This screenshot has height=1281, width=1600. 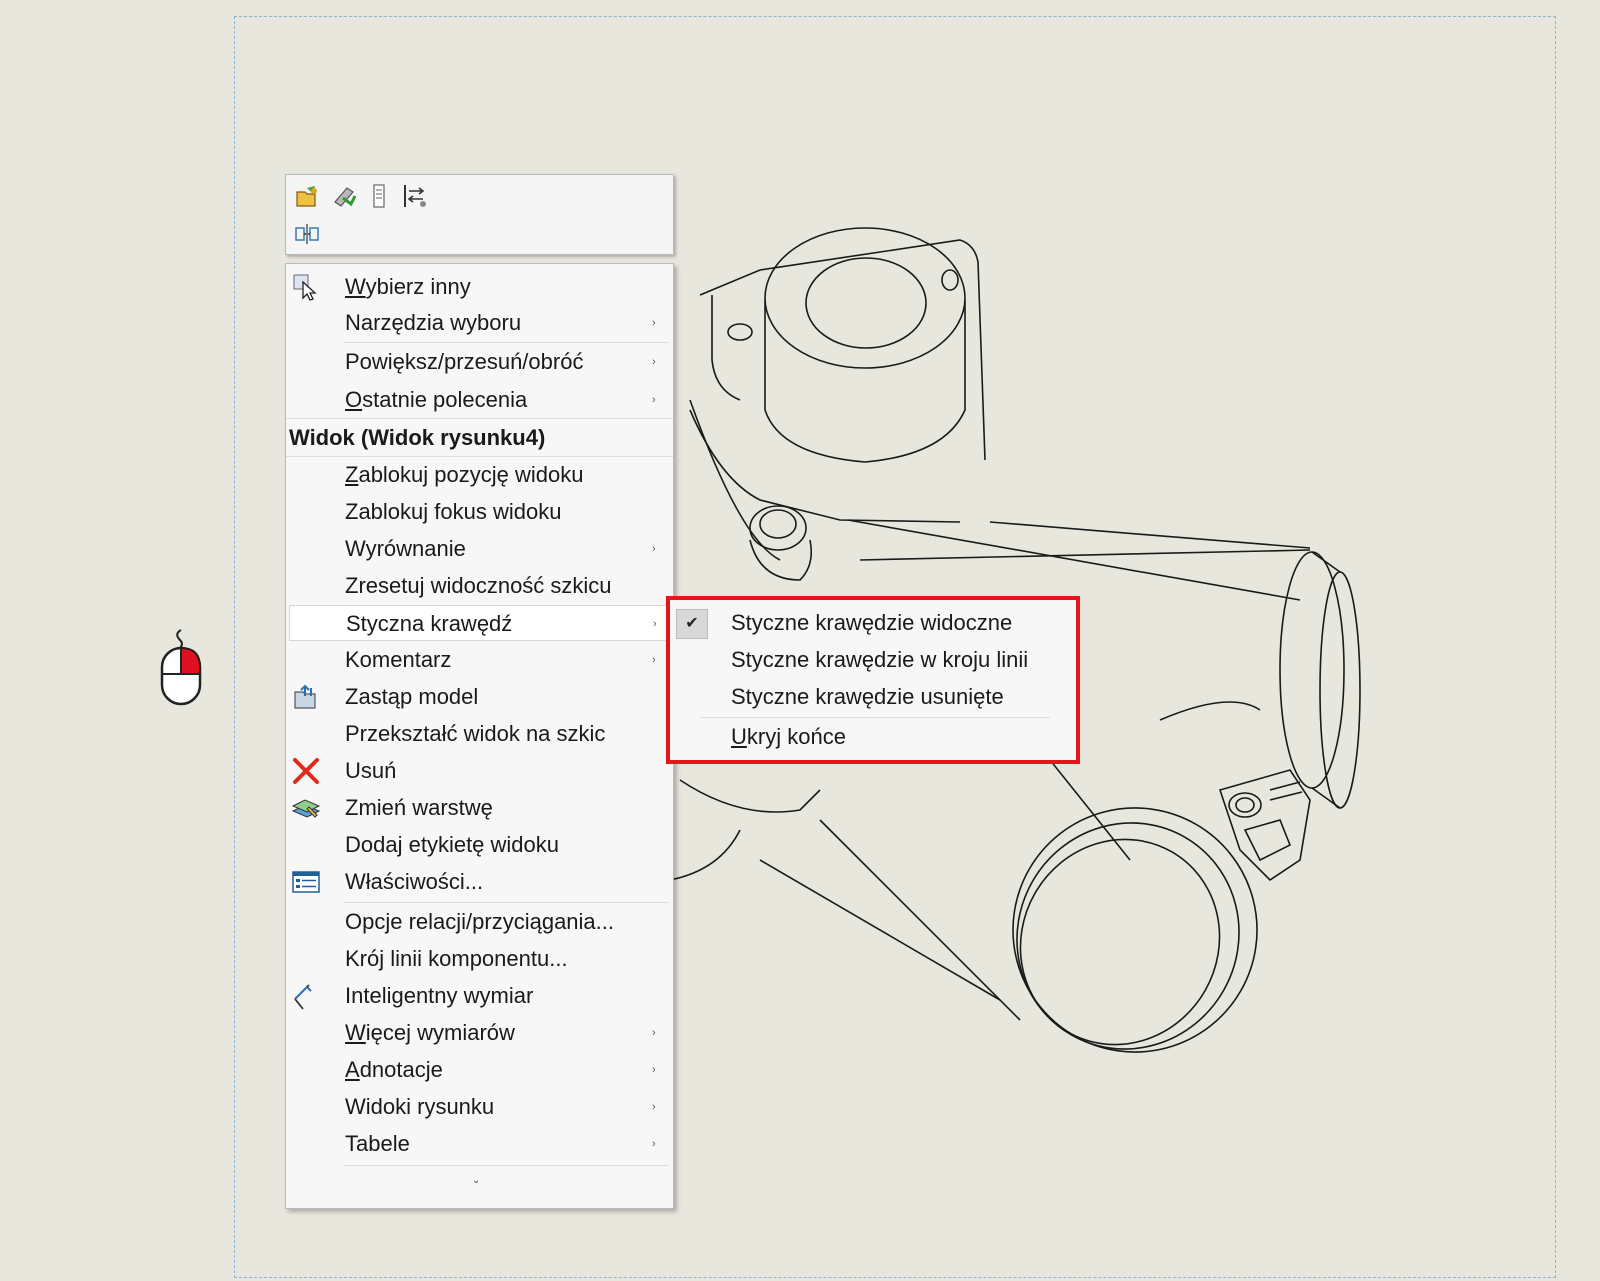 I want to click on menu-item-selection-tools: Narzędzia wyboru ›, so click(x=479, y=323).